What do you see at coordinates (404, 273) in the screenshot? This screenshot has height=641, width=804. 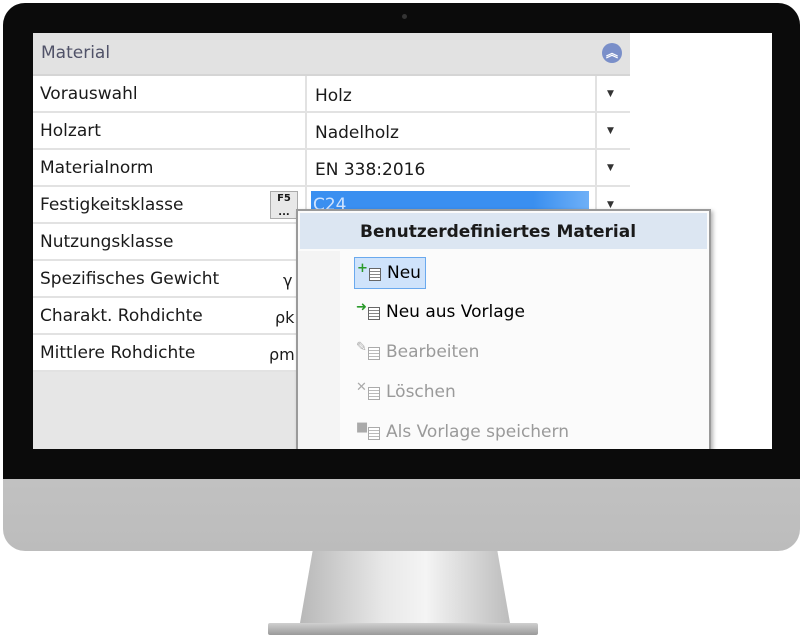 I see `menu-item-label: Neu` at bounding box center [404, 273].